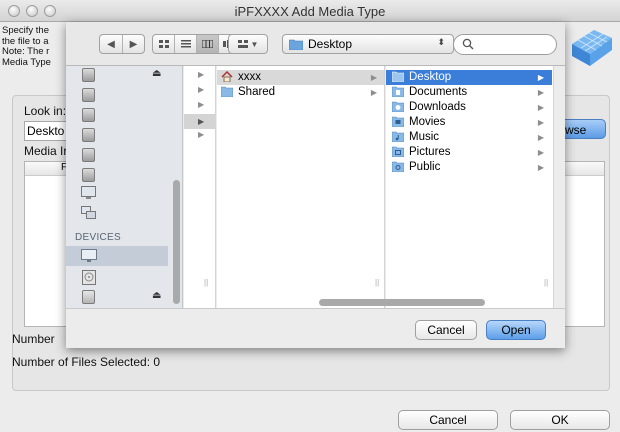 Image resolution: width=620 pixels, height=432 pixels. I want to click on view-mode-control, so click(196, 44).